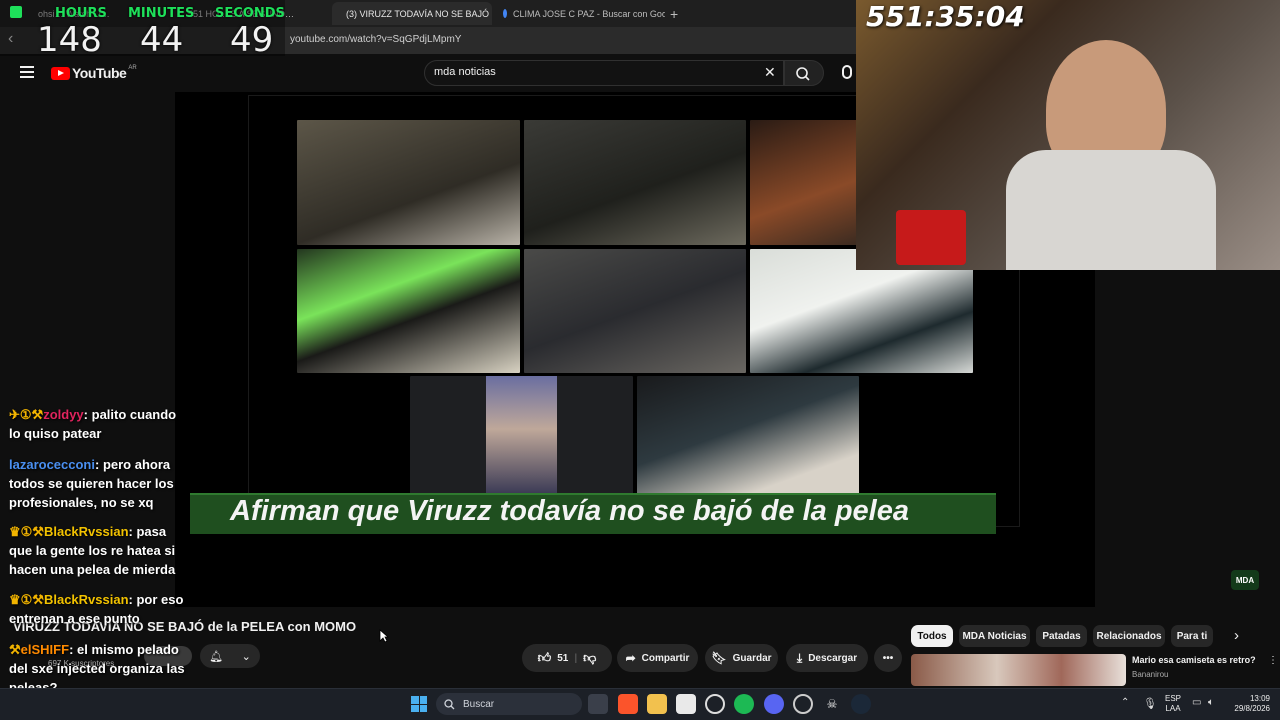 Image resolution: width=1280 pixels, height=720 pixels. I want to click on taskbar-search-placeholder: Buscar, so click(479, 704).